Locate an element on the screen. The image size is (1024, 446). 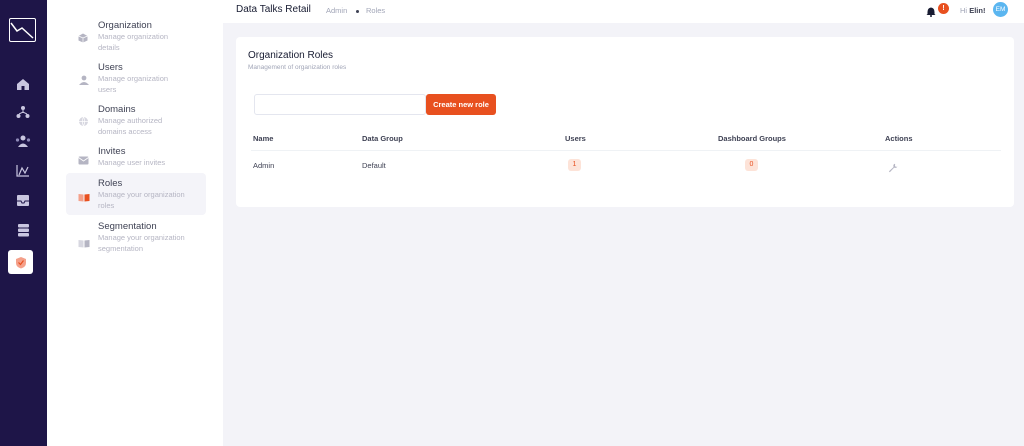
table-divider is located at coordinates (626, 150).